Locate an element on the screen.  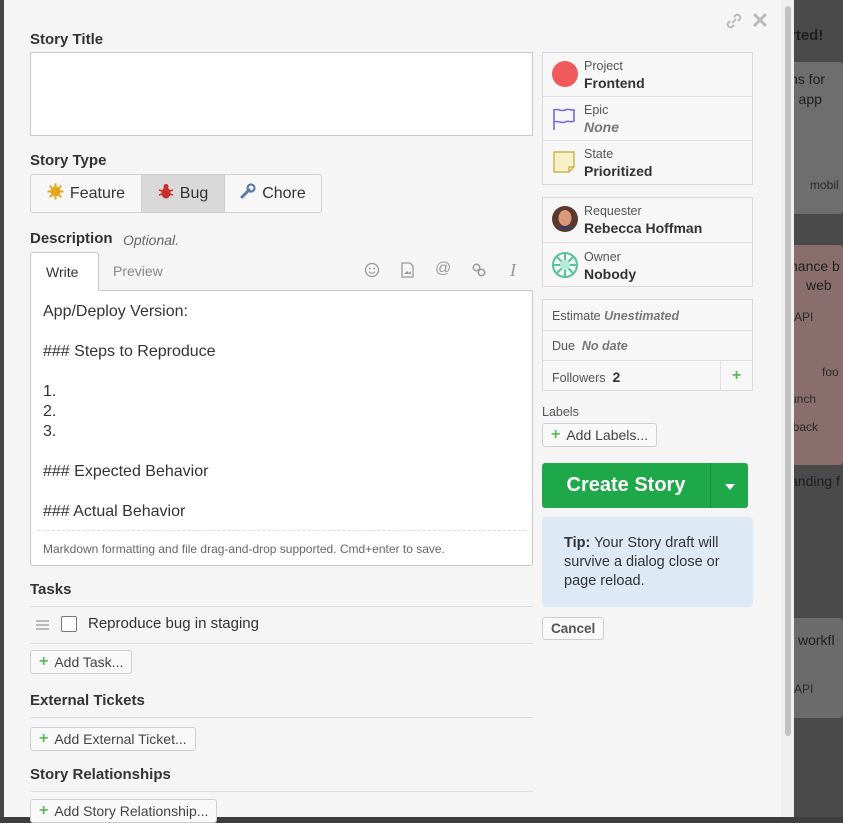
image-icon is located at coordinates (407, 272).